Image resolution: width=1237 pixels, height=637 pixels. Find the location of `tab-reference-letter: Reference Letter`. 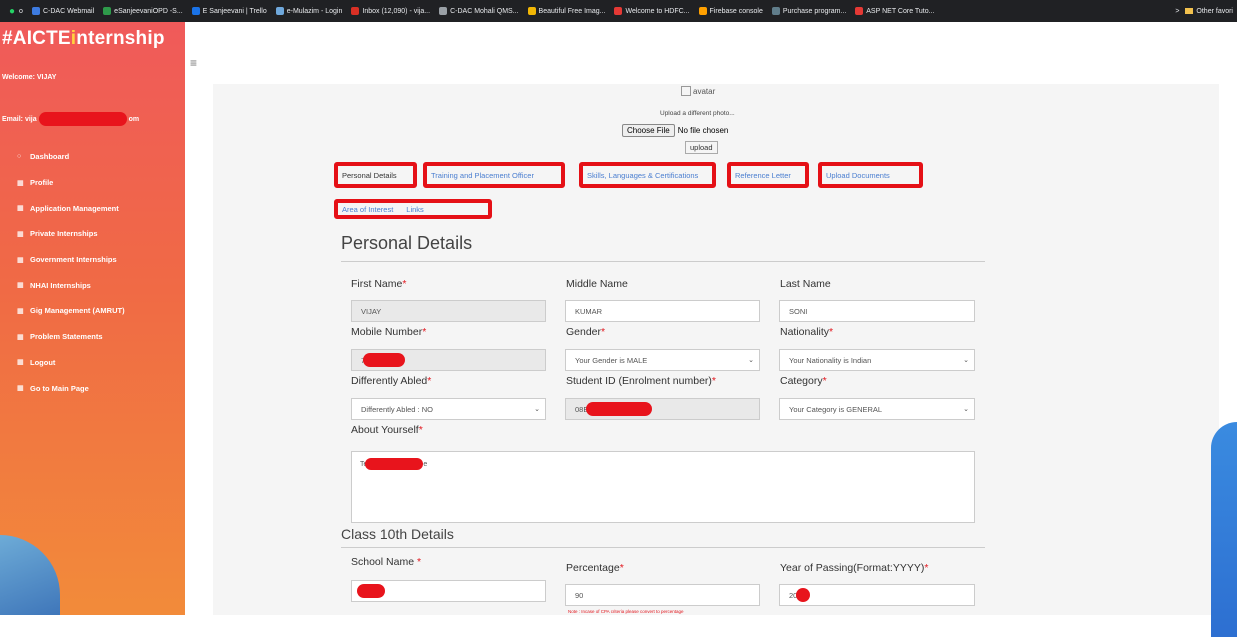

tab-reference-letter: Reference Letter is located at coordinates (768, 175).